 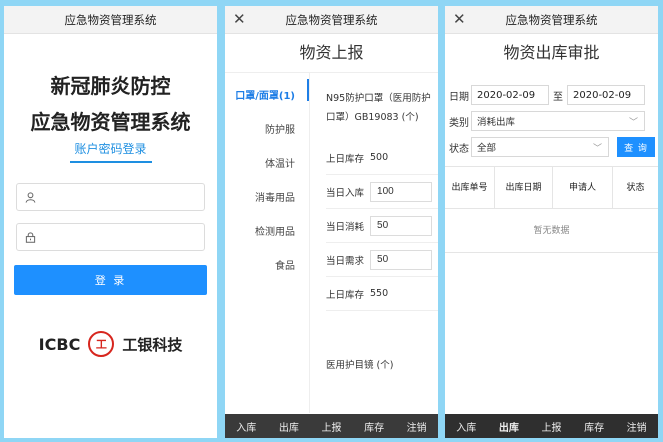 What do you see at coordinates (267, 230) in the screenshot?
I see `category-item-test-kit: 检测用品` at bounding box center [267, 230].